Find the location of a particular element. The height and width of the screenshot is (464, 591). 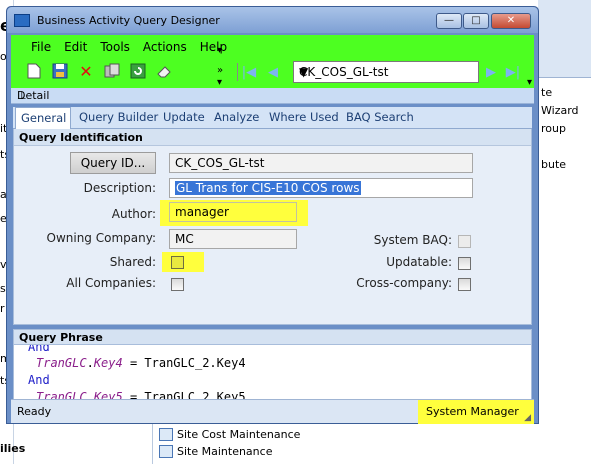

system-baq-label: System BAQ: is located at coordinates (412, 240).